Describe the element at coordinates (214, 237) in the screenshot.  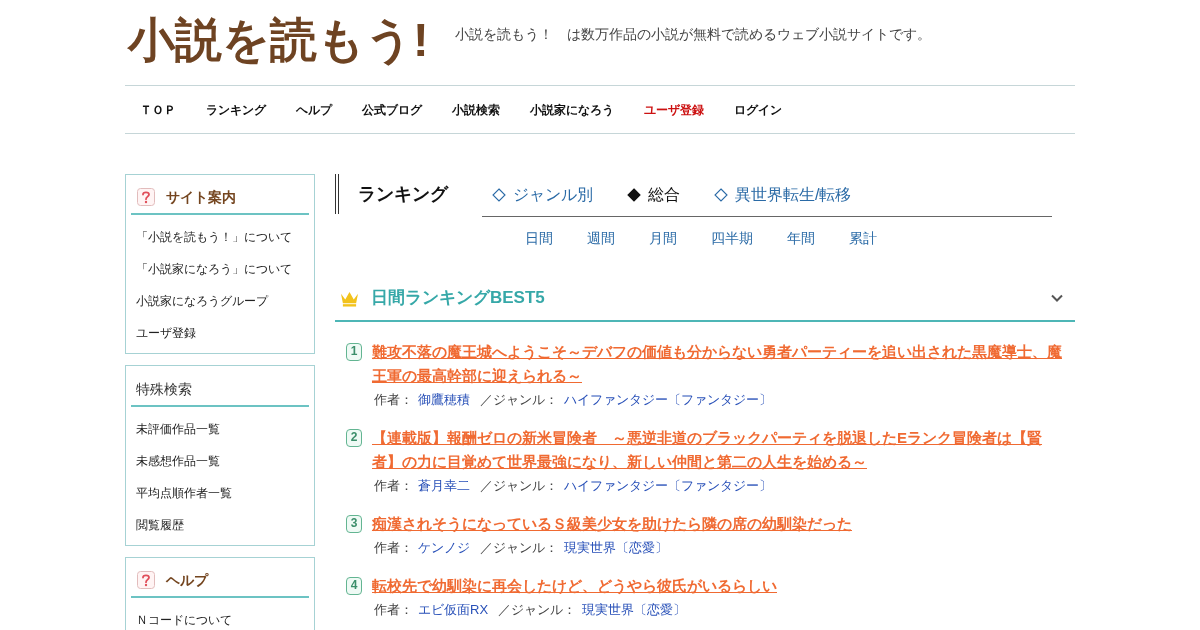
I see `sidebar-link: 「小説を読もう！」について` at that location.